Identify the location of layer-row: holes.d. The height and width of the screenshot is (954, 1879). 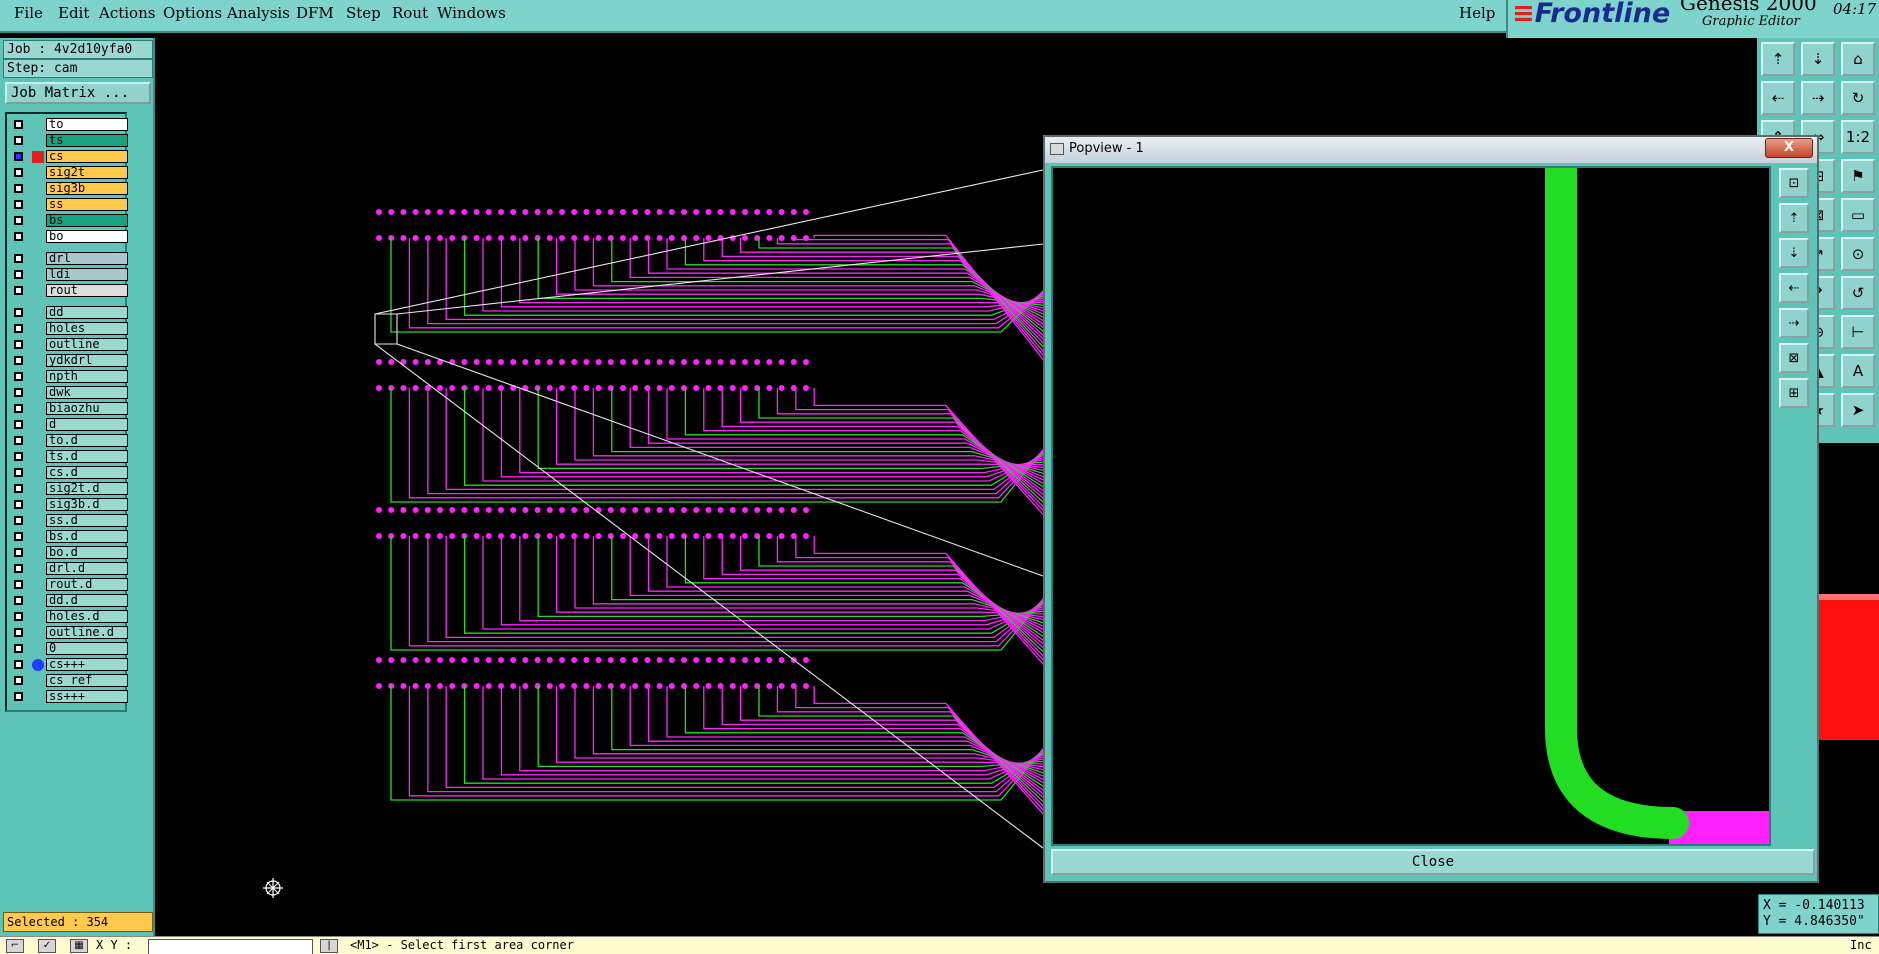
(69, 617).